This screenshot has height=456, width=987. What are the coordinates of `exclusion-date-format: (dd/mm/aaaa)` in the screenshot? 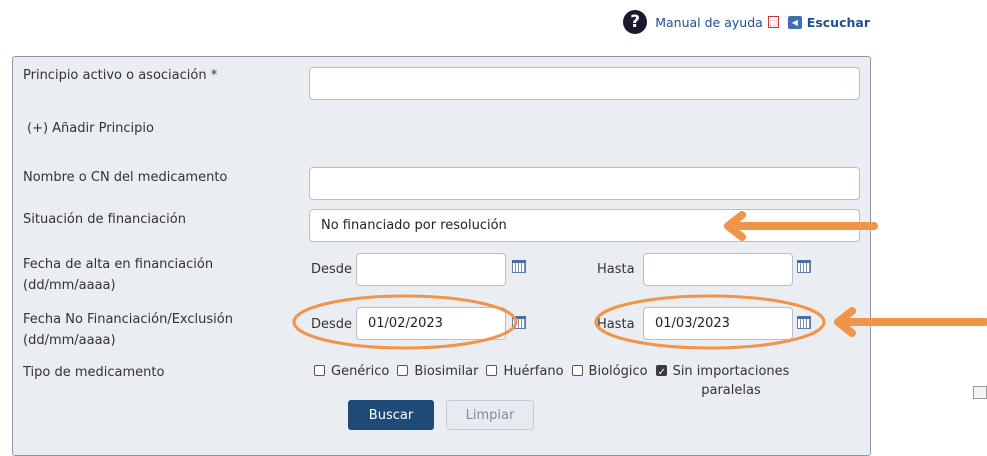 It's located at (69, 340).